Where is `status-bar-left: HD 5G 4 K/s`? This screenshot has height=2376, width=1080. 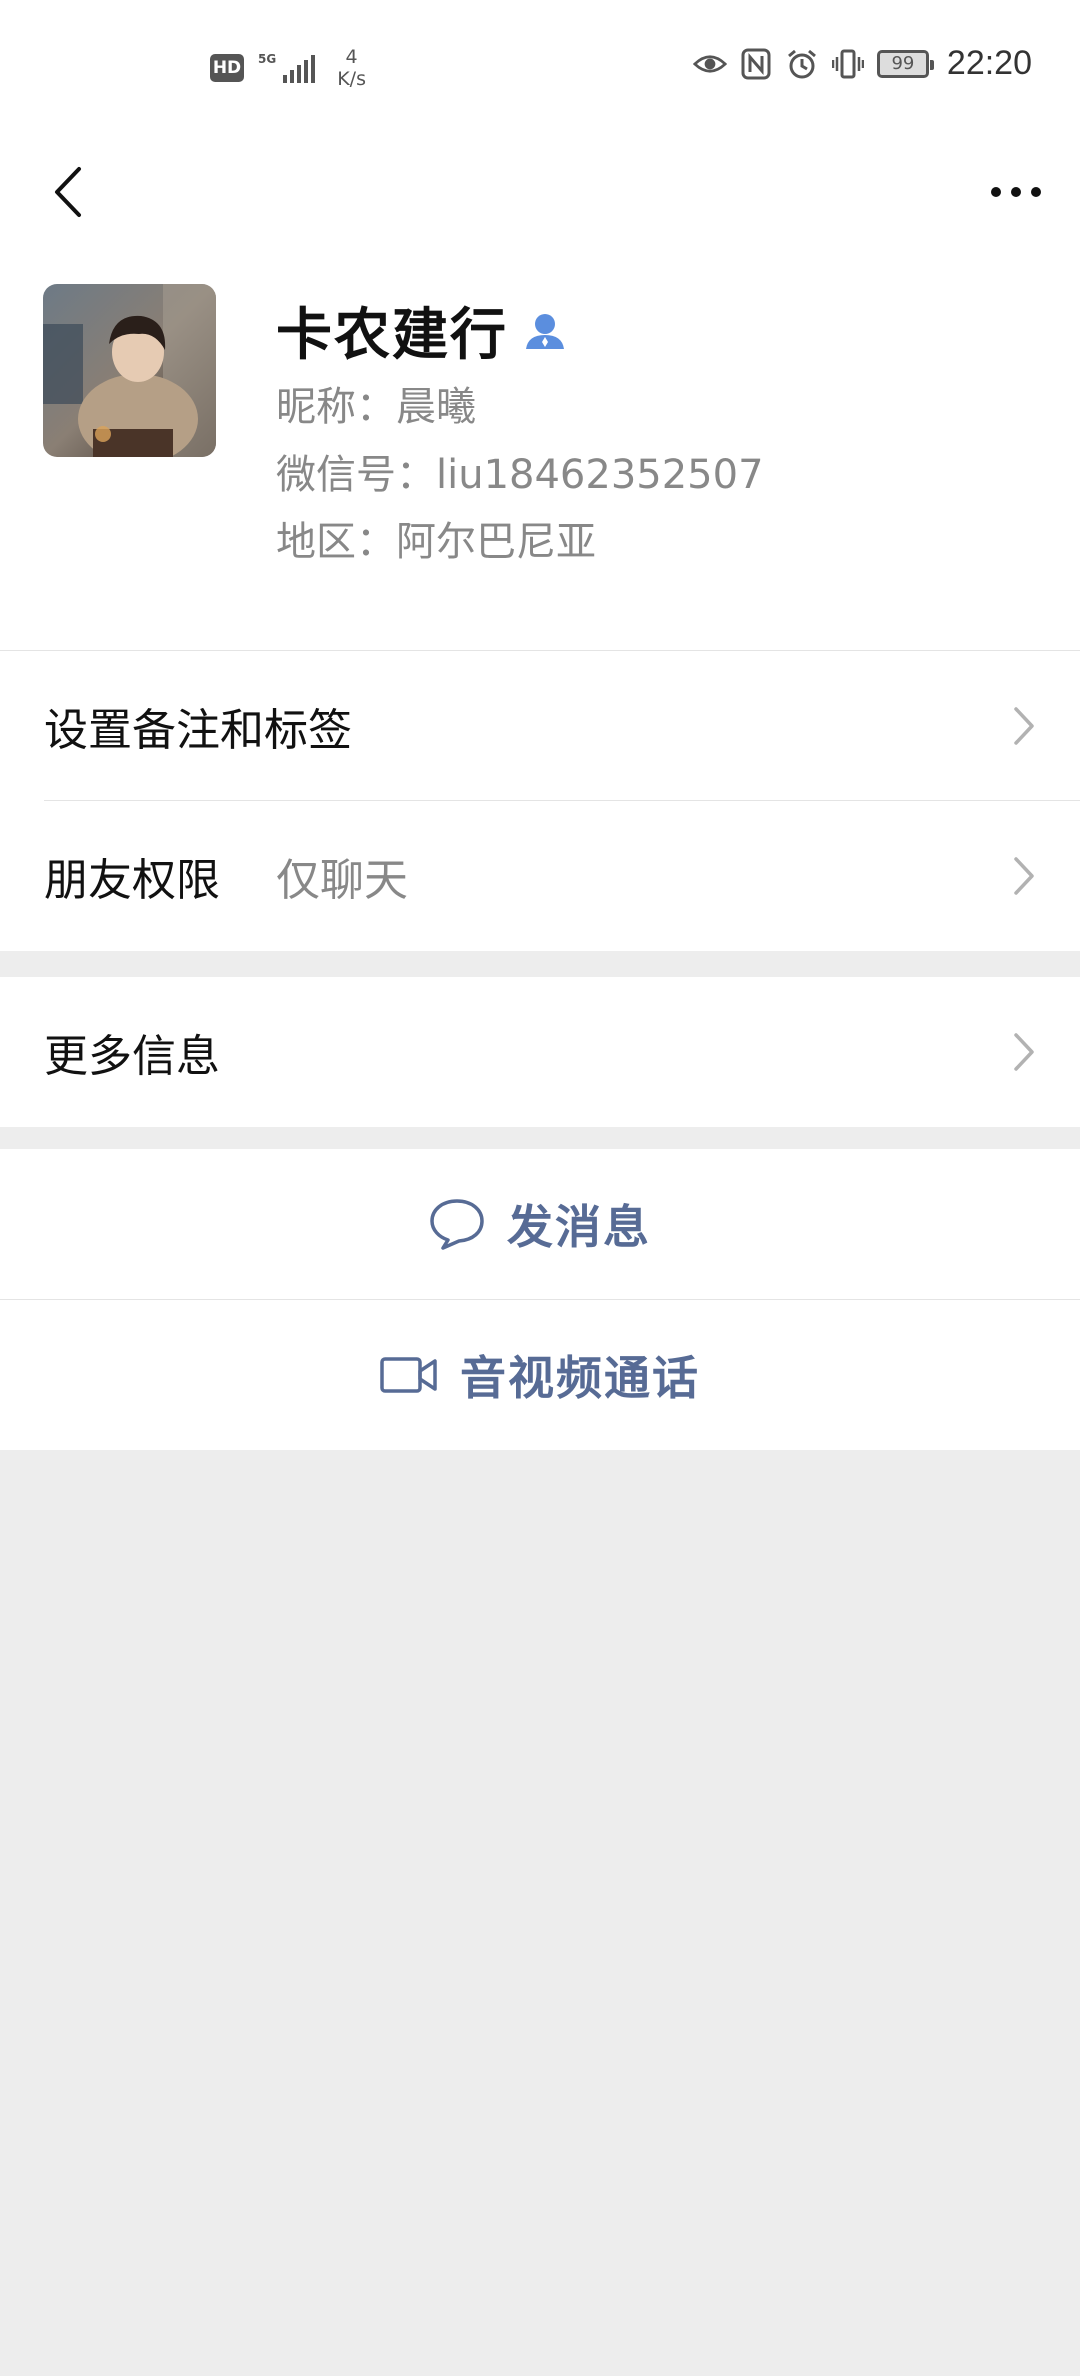 status-bar-left: HD 5G 4 K/s is located at coordinates (288, 68).